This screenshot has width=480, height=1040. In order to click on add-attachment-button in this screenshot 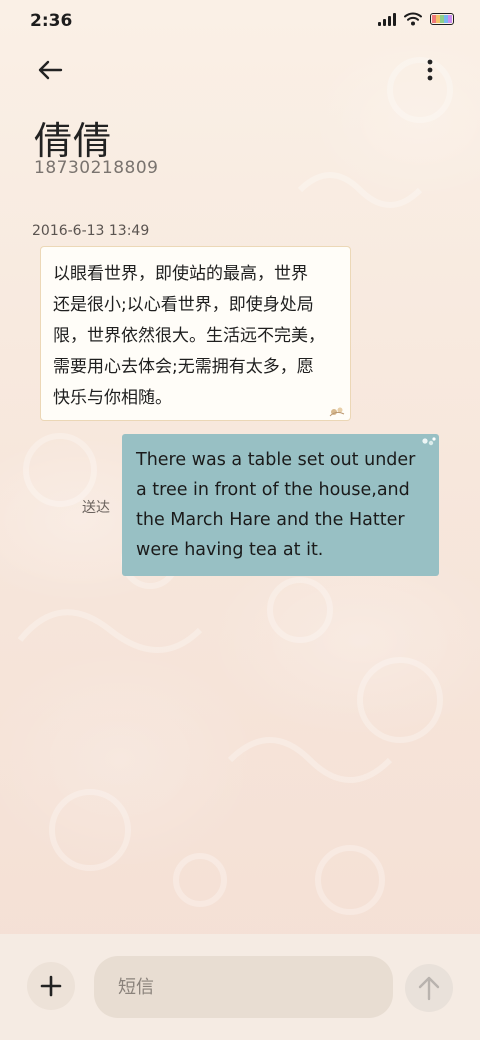, I will do `click(51, 986)`.